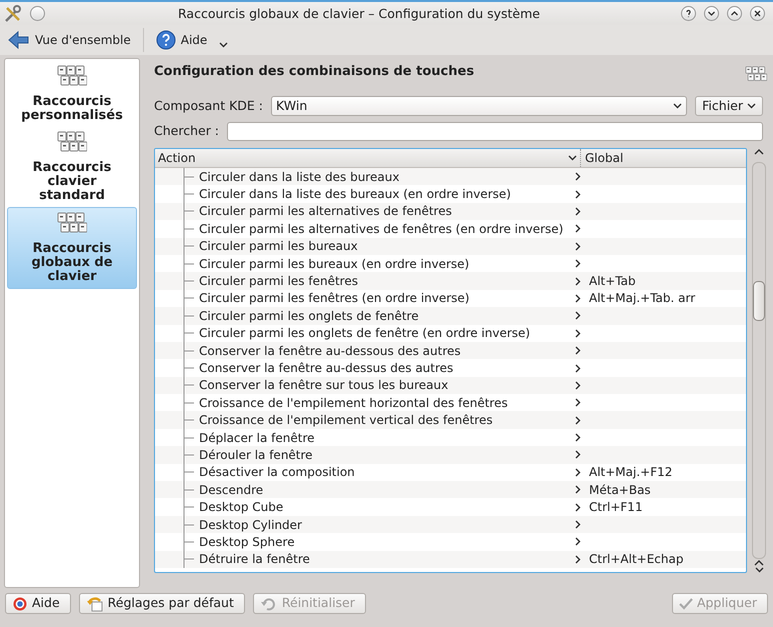  I want to click on component-dropdown: KWin, so click(479, 106).